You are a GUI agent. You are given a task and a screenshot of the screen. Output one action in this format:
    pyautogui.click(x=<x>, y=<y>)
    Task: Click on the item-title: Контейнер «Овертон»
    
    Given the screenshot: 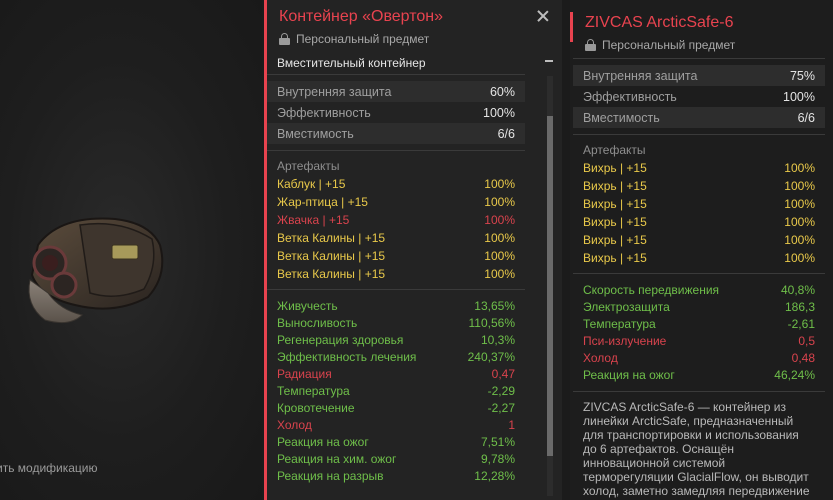 What is the action you would take?
    pyautogui.click(x=361, y=16)
    